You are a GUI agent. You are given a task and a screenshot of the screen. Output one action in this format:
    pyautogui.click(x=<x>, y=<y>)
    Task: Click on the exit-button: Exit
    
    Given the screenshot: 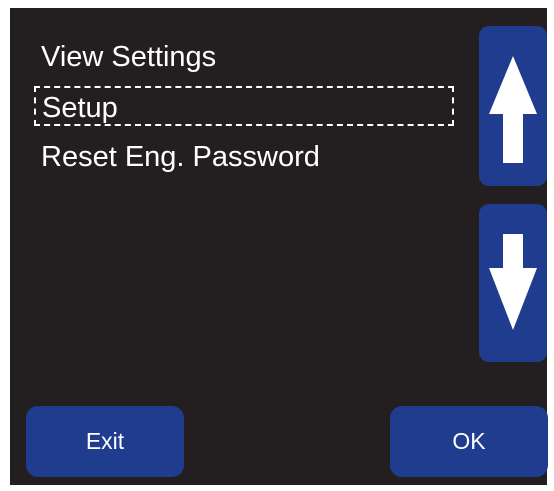 What is the action you would take?
    pyautogui.click(x=105, y=441)
    